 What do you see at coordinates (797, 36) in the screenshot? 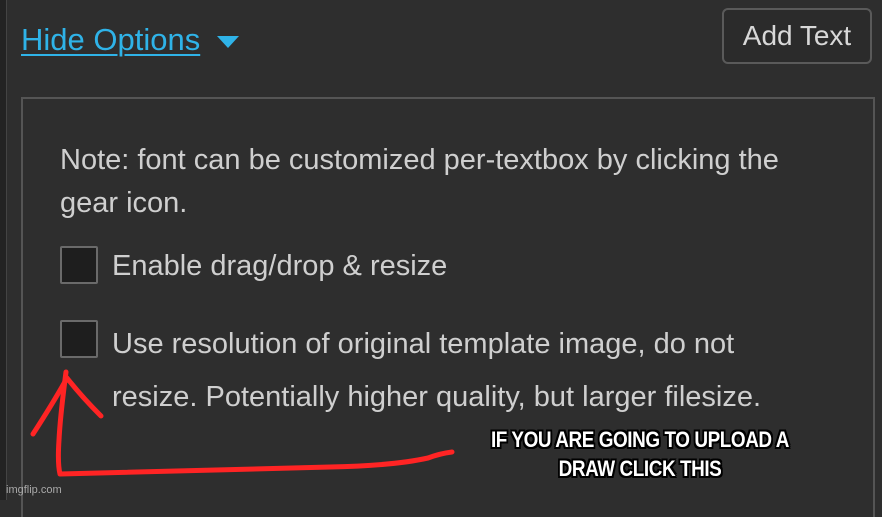
I see `add-text-button: Add Text` at bounding box center [797, 36].